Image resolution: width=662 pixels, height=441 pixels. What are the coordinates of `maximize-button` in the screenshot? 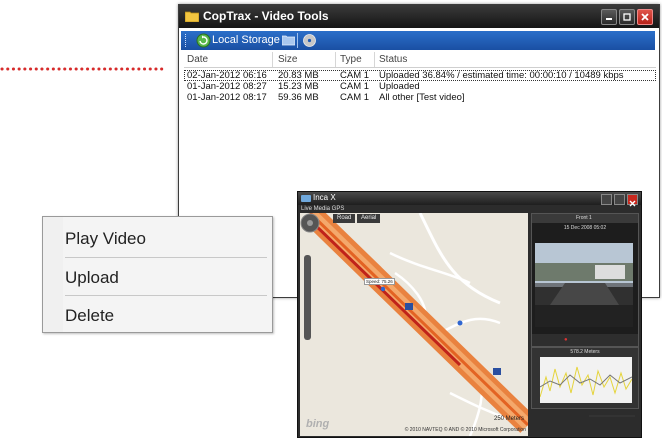 It's located at (627, 17).